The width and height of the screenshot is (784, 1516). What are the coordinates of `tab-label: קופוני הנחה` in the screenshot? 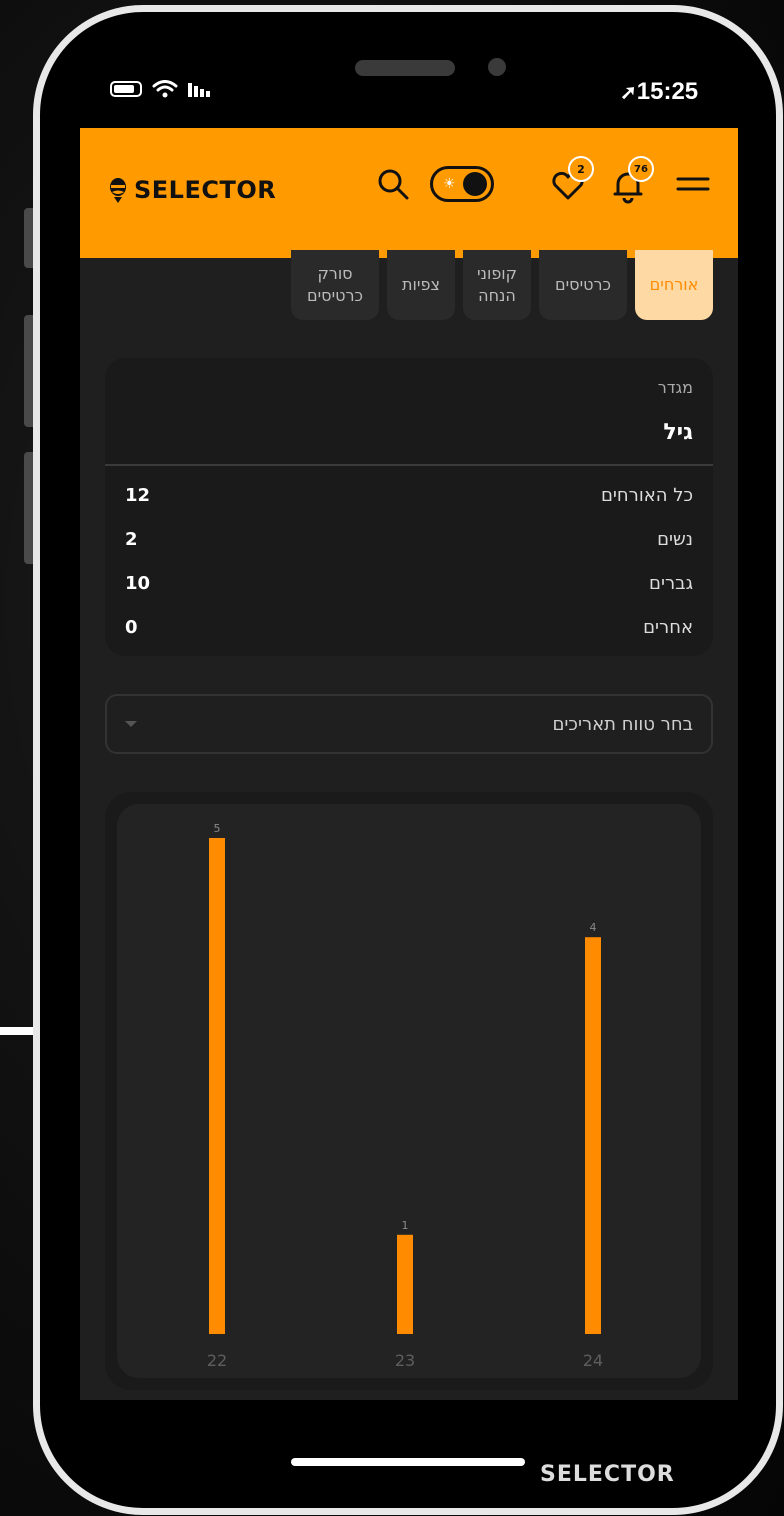 It's located at (497, 284).